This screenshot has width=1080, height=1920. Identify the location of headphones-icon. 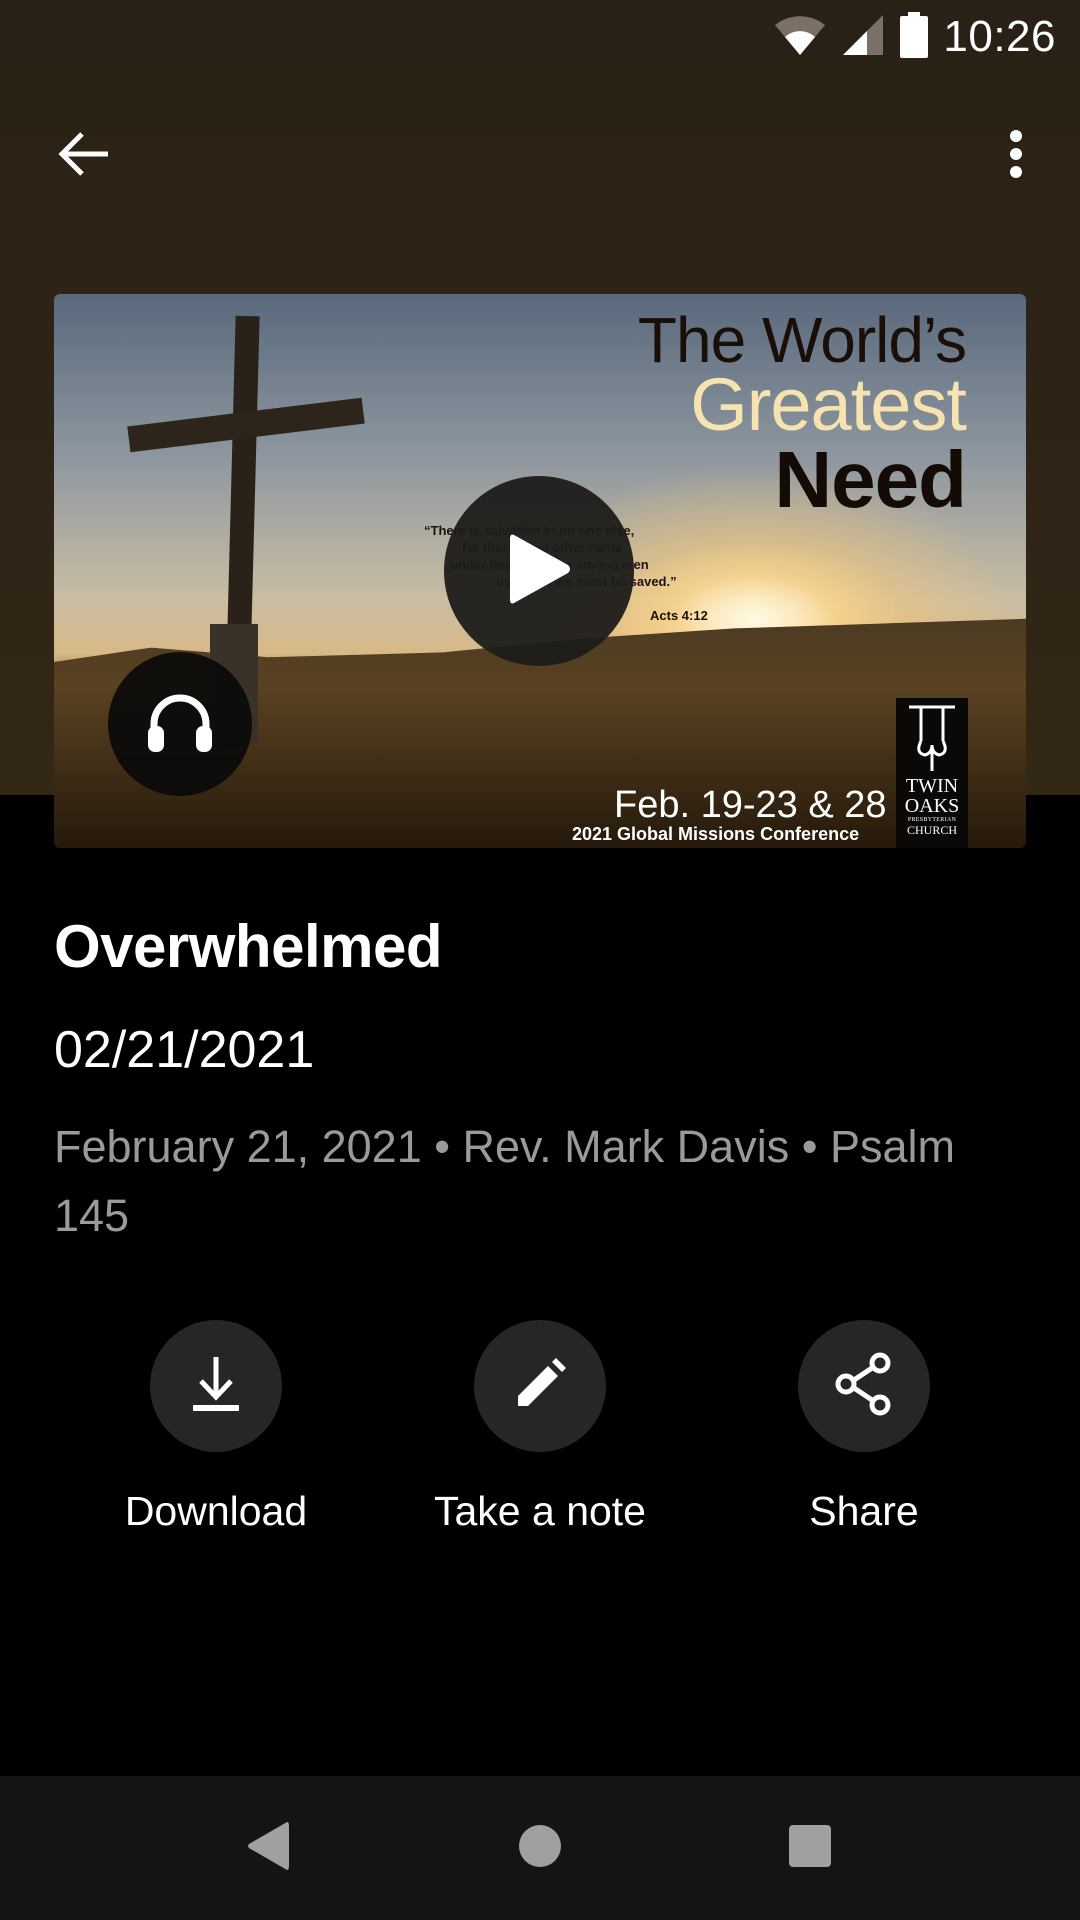
(180, 724).